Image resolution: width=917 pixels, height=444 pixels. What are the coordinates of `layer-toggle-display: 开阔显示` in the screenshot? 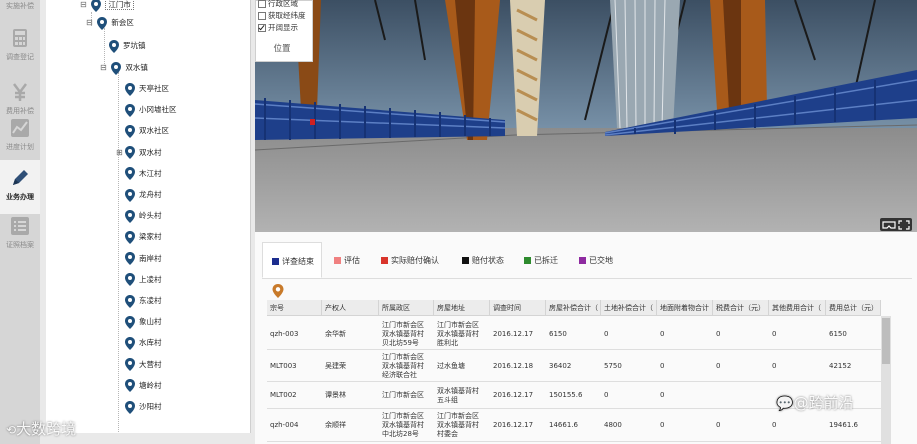 It's located at (284, 28).